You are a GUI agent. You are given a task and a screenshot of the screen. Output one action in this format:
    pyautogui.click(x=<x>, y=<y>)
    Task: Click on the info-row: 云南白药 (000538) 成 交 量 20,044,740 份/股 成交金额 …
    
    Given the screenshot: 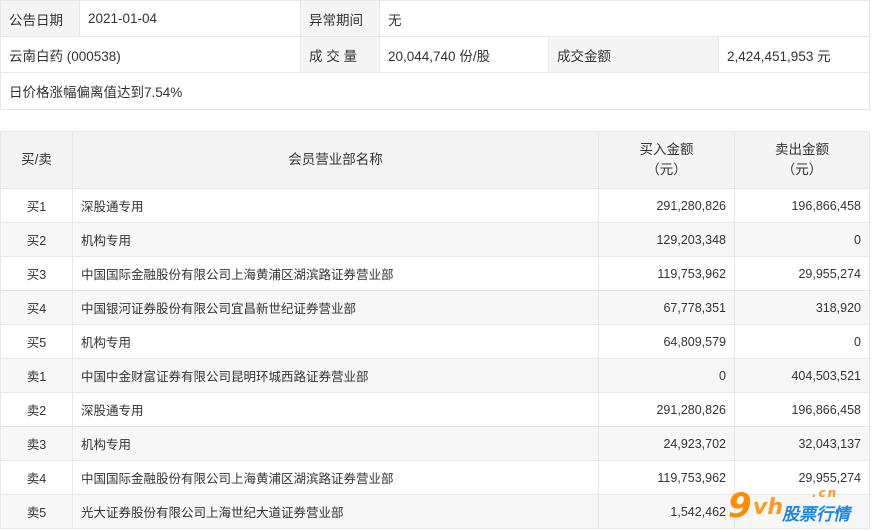 What is the action you would take?
    pyautogui.click(x=435, y=54)
    